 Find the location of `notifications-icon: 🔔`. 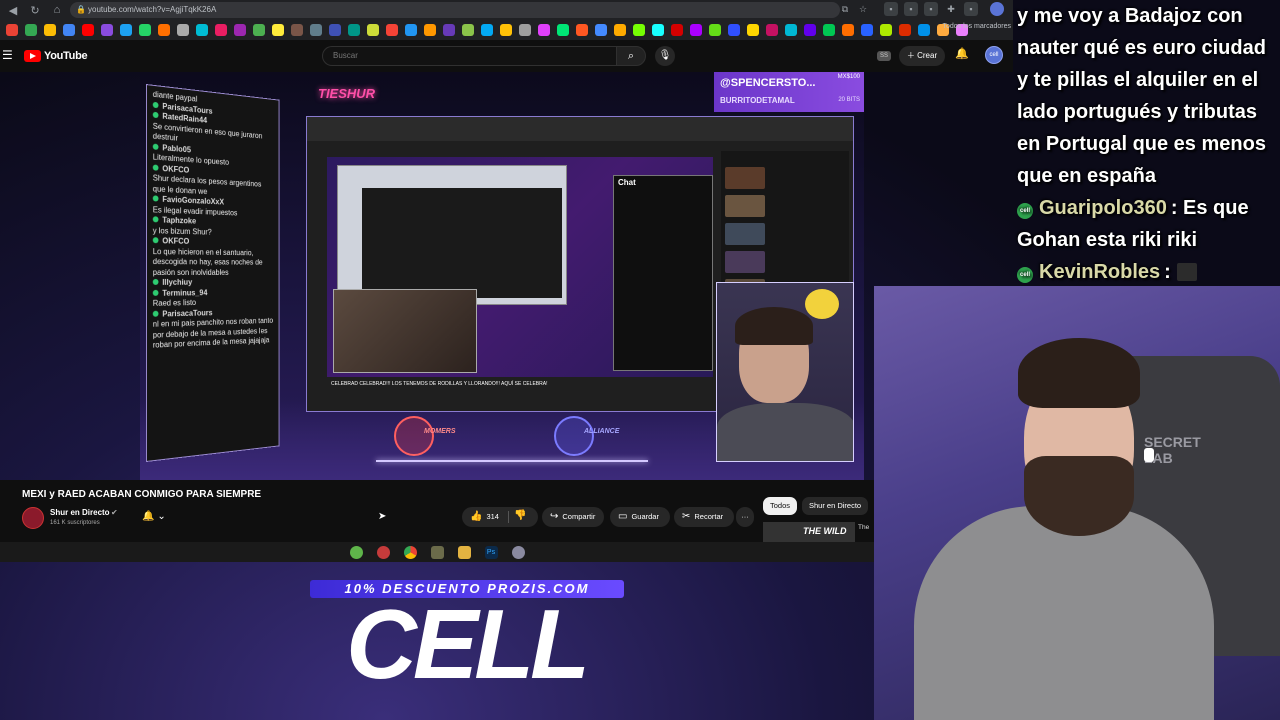

notifications-icon: 🔔 is located at coordinates (962, 53).